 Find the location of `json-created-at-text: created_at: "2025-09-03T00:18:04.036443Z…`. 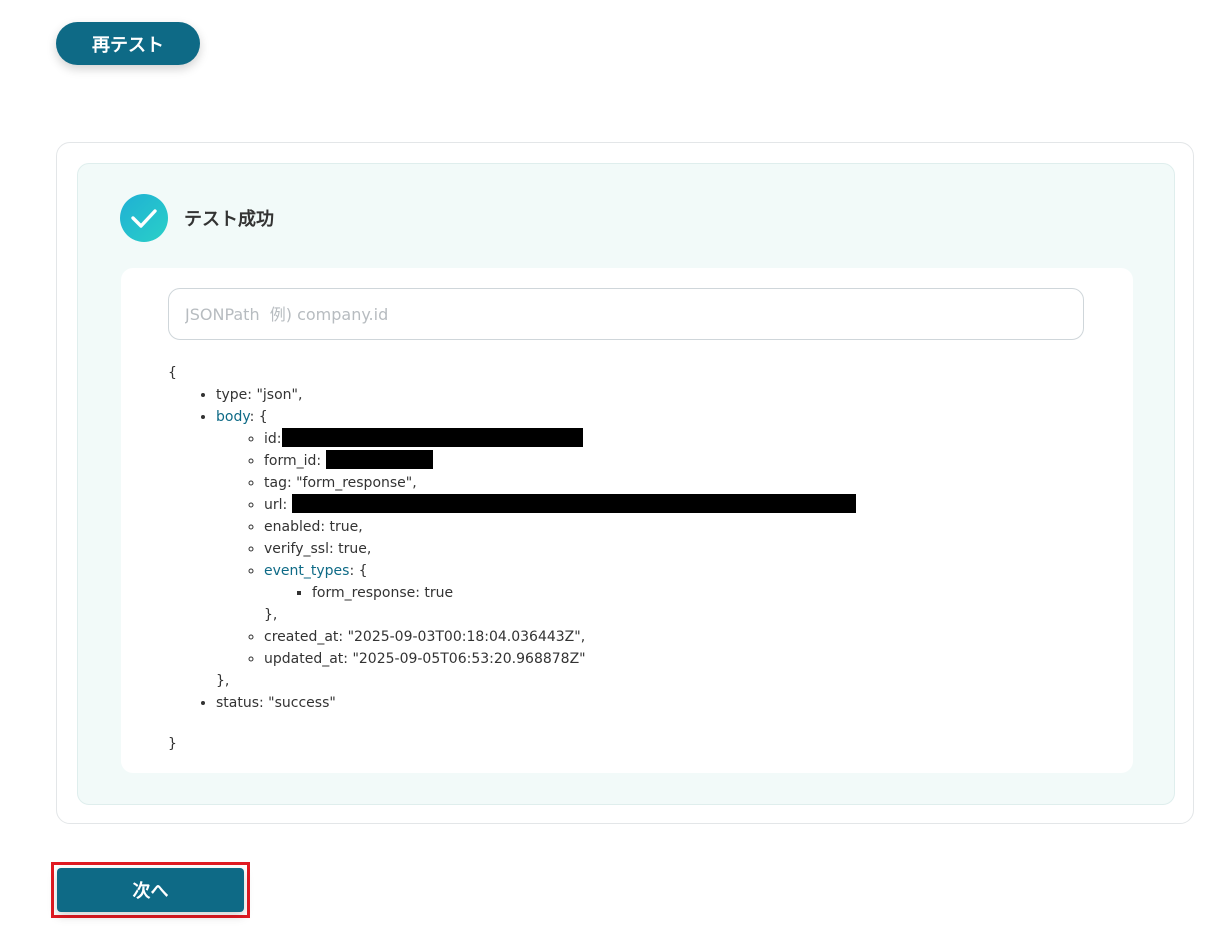

json-created-at-text: created_at: "2025-09-03T00:18:04.036443Z… is located at coordinates (425, 637).